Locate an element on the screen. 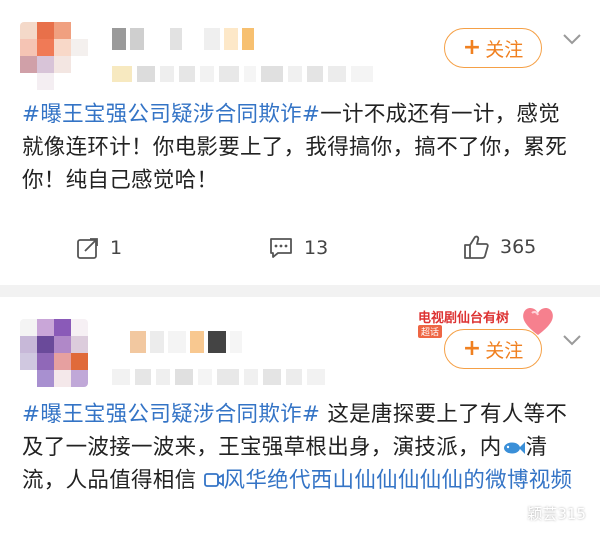 This screenshot has height=534, width=600. super-topic-title: 电视剧仙台有树 is located at coordinates (464, 318).